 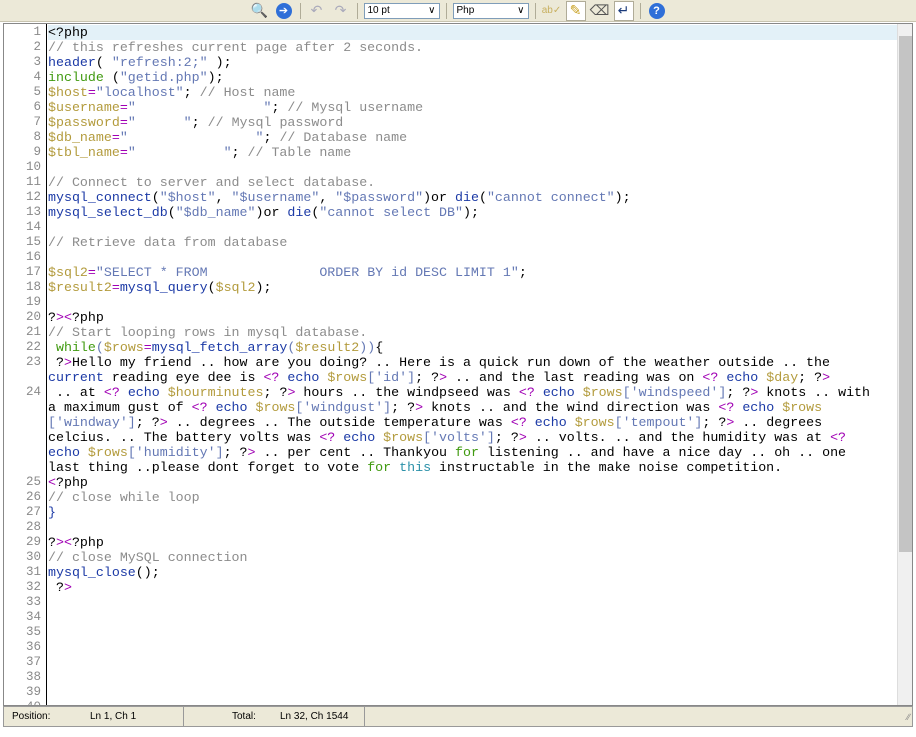 What do you see at coordinates (600, 11) in the screenshot?
I see `eraser-icon: ⌫` at bounding box center [600, 11].